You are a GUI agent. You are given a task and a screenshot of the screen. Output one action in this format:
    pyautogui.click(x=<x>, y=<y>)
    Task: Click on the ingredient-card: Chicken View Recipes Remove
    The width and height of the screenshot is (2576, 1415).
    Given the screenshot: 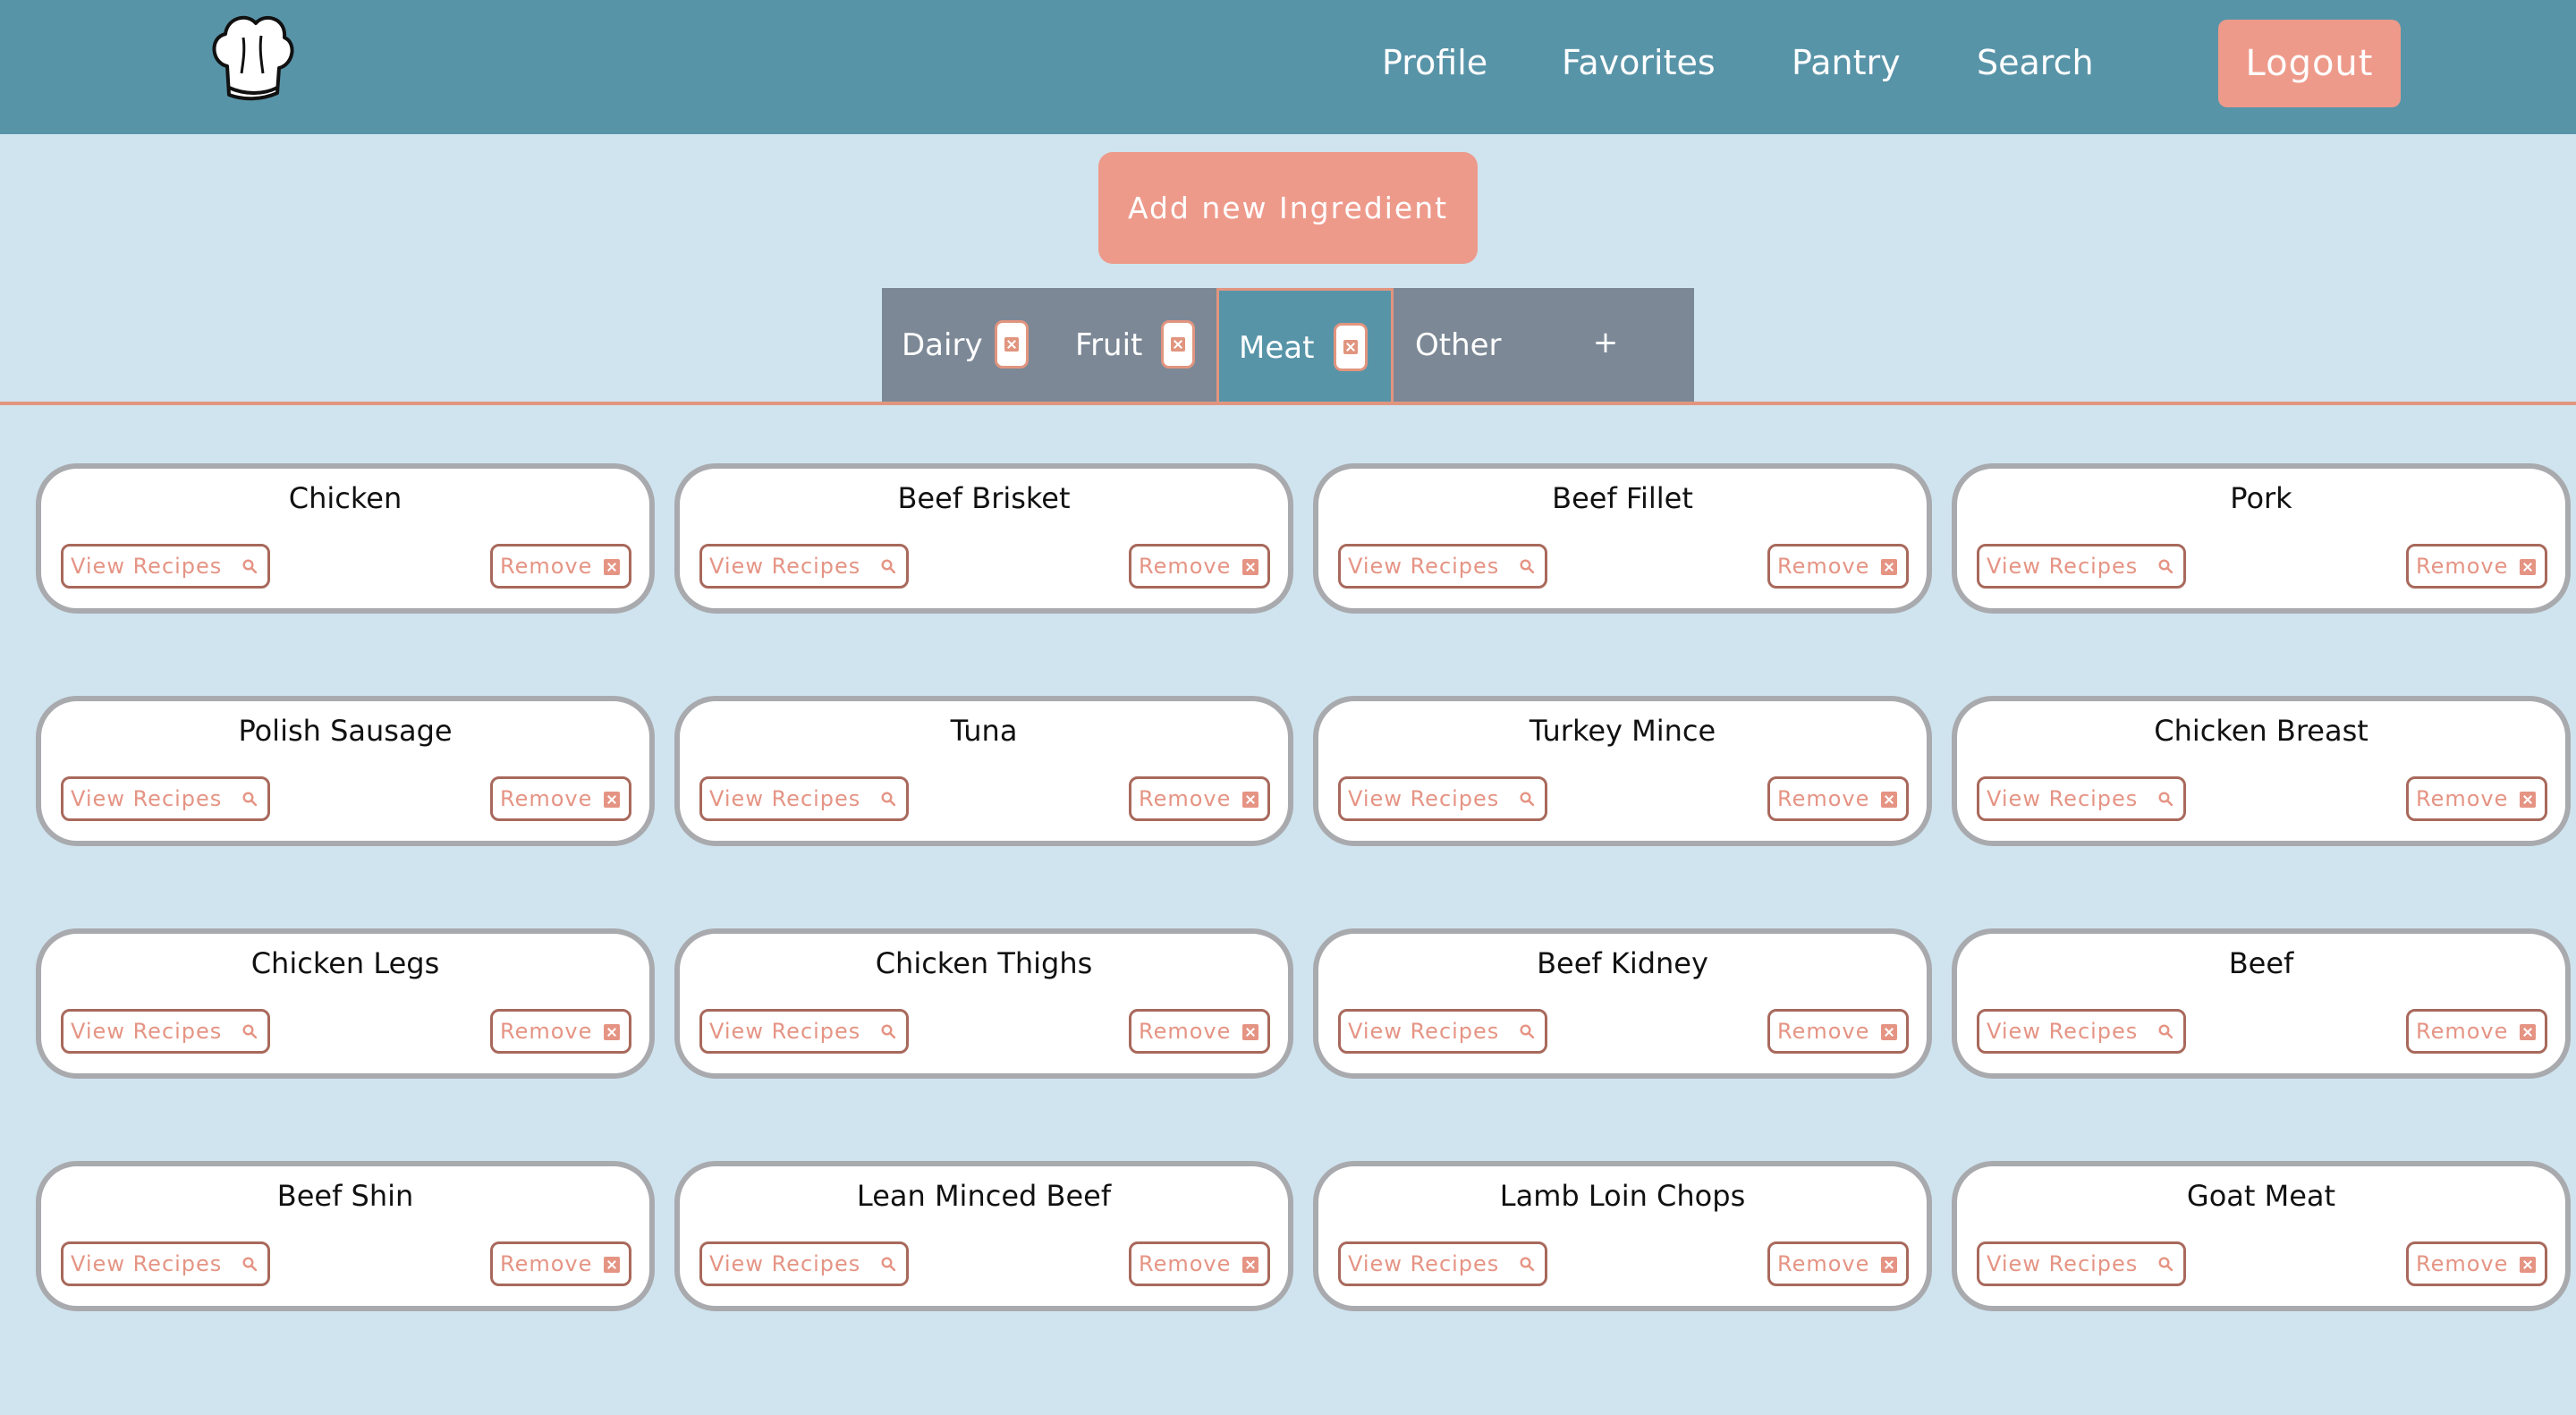 What is the action you would take?
    pyautogui.click(x=345, y=538)
    